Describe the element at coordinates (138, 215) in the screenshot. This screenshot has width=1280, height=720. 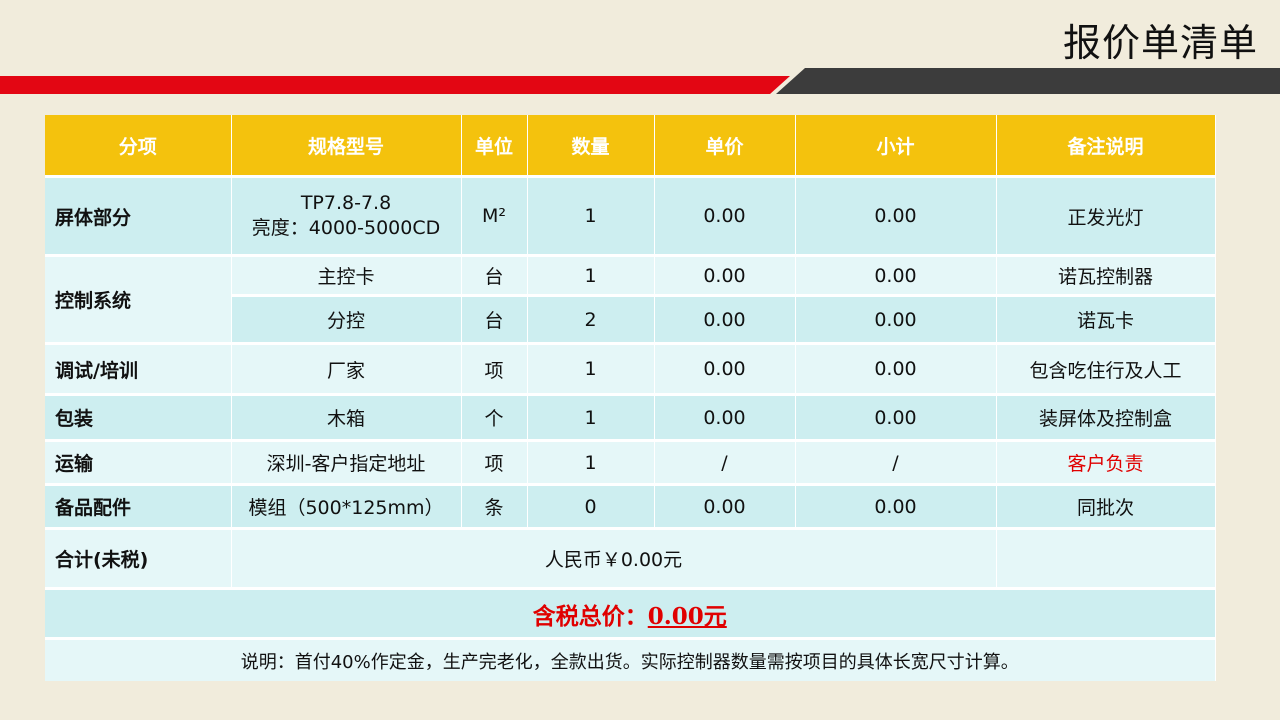
I see `category-cell: 屏体部分` at that location.